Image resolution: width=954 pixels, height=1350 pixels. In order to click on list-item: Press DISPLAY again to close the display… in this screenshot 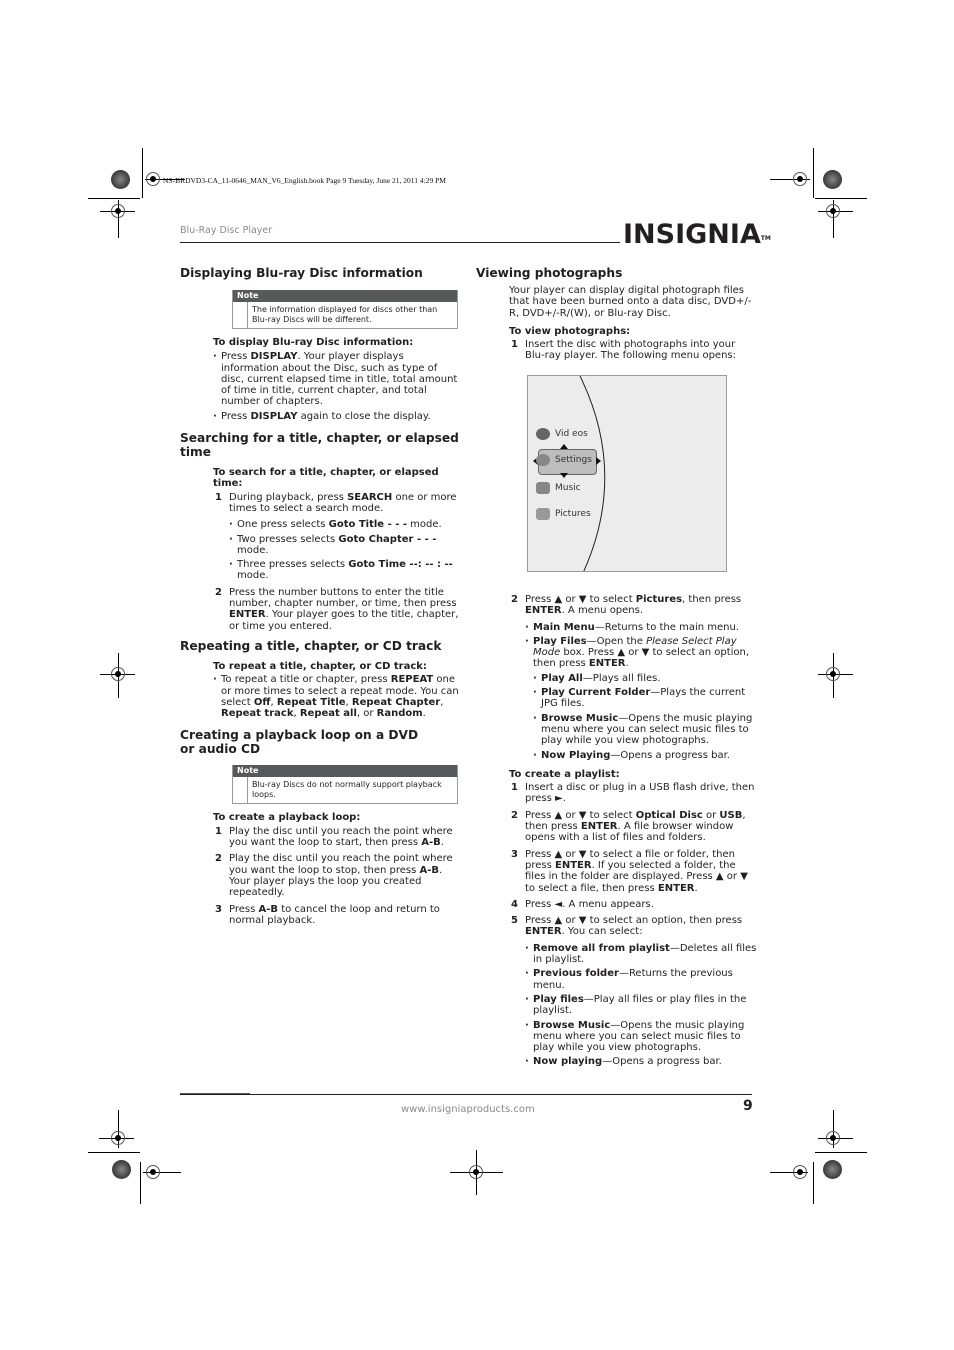, I will do `click(336, 417)`.